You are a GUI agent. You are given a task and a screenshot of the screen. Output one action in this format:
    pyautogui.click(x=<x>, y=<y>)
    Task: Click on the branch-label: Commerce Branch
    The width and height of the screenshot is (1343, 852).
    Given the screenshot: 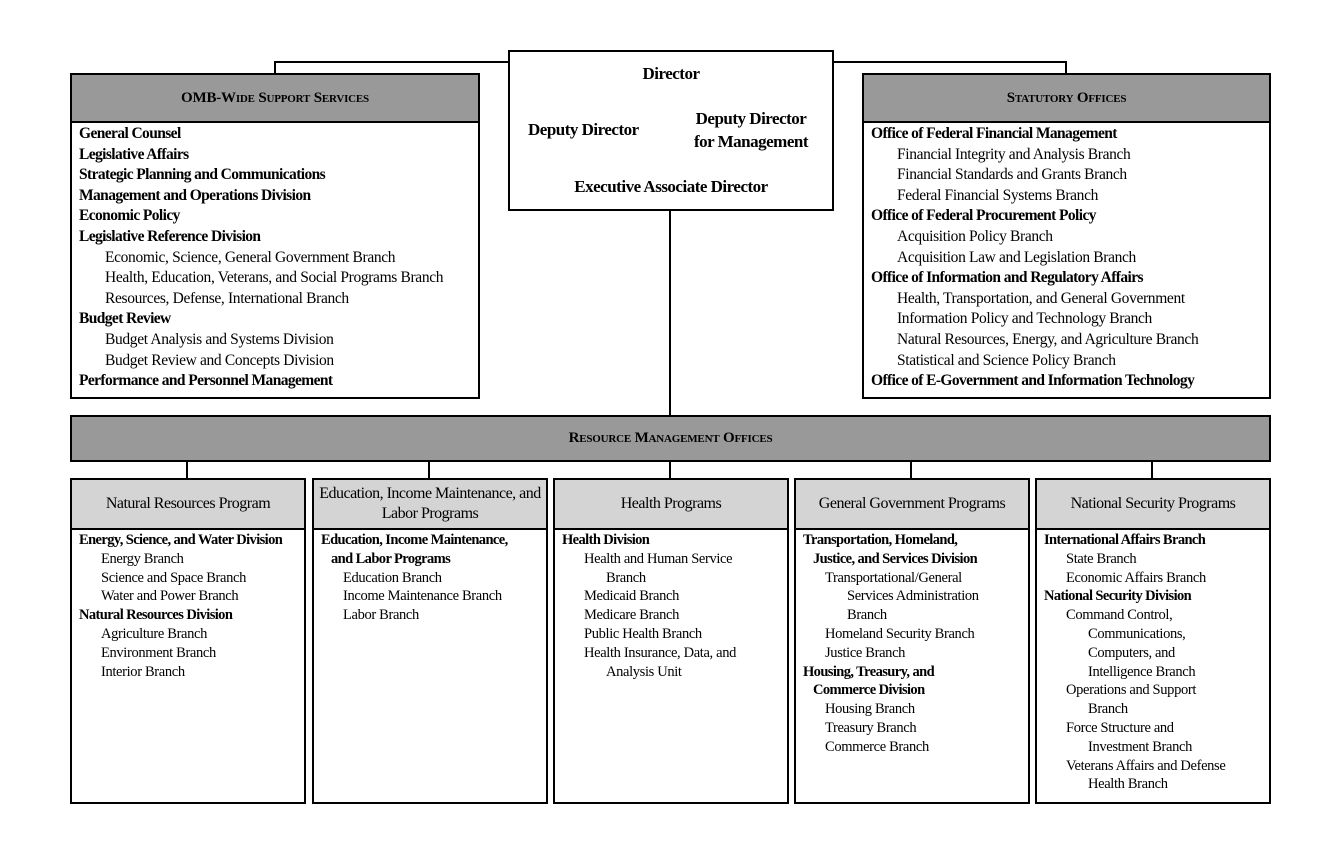 What is the action you would take?
    pyautogui.click(x=877, y=746)
    